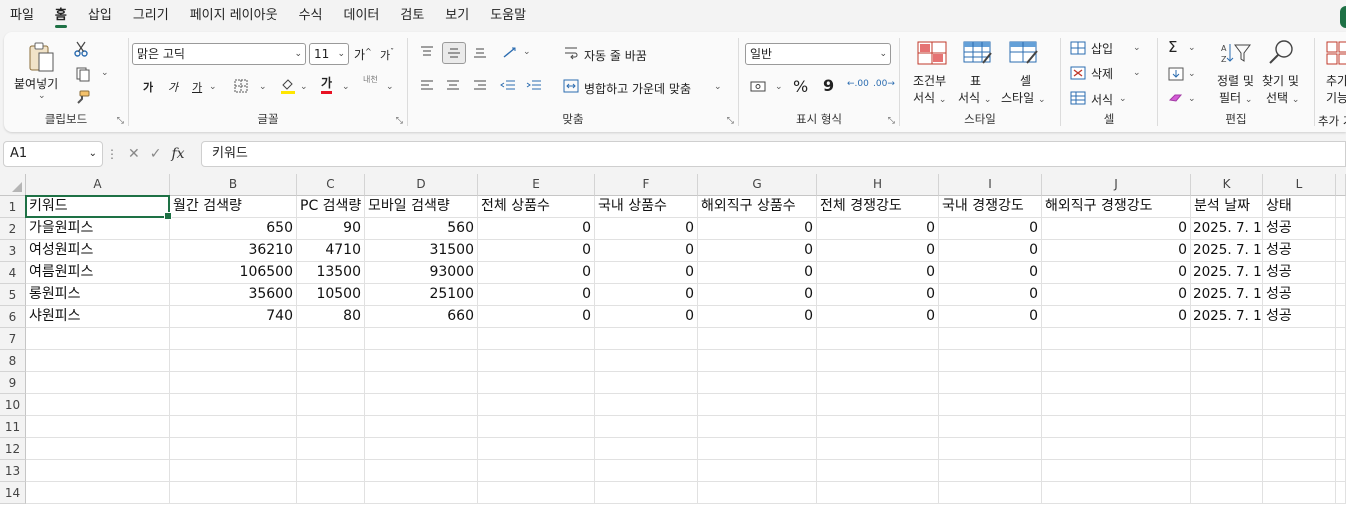  What do you see at coordinates (13, 339) in the screenshot?
I see `row-header: 7` at bounding box center [13, 339].